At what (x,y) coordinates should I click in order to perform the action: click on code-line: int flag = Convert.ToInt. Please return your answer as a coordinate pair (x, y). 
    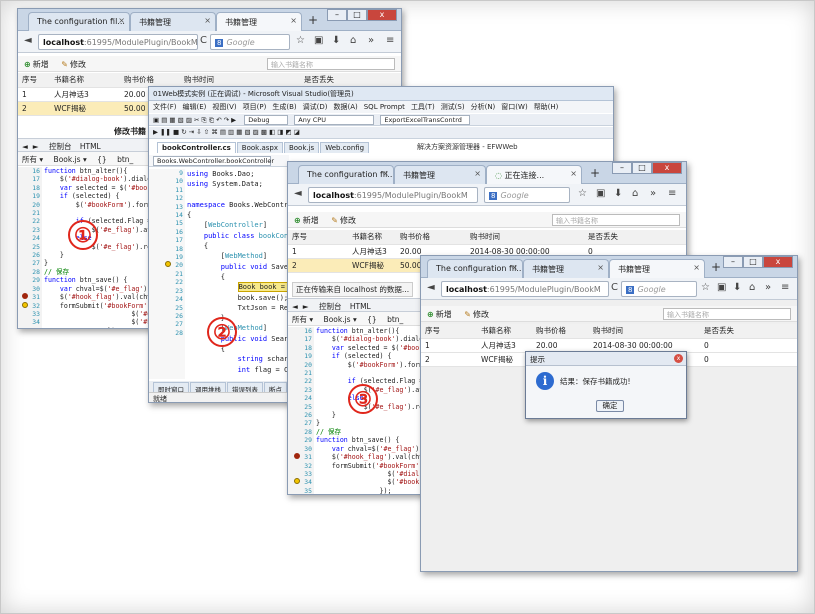
    Looking at the image, I should click on (237, 370).